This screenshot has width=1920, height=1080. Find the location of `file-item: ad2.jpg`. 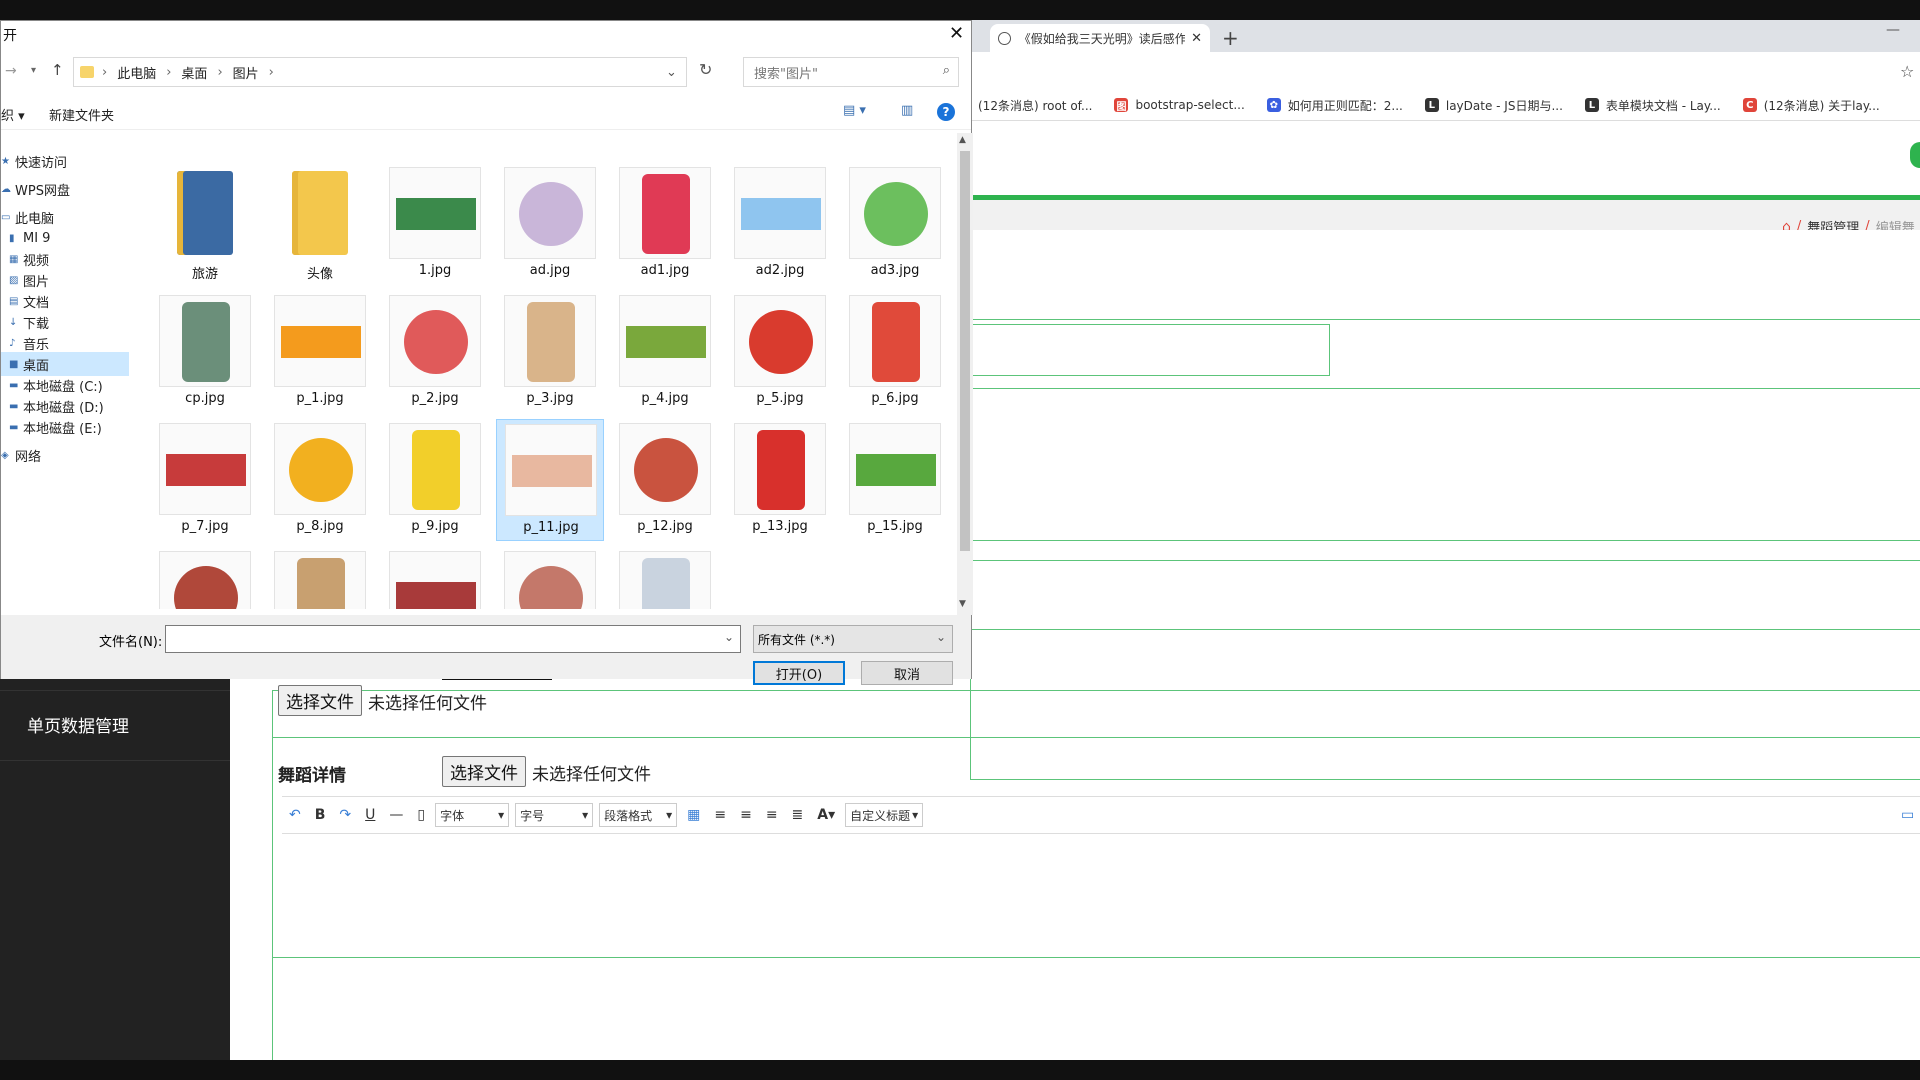

file-item: ad2.jpg is located at coordinates (780, 224).